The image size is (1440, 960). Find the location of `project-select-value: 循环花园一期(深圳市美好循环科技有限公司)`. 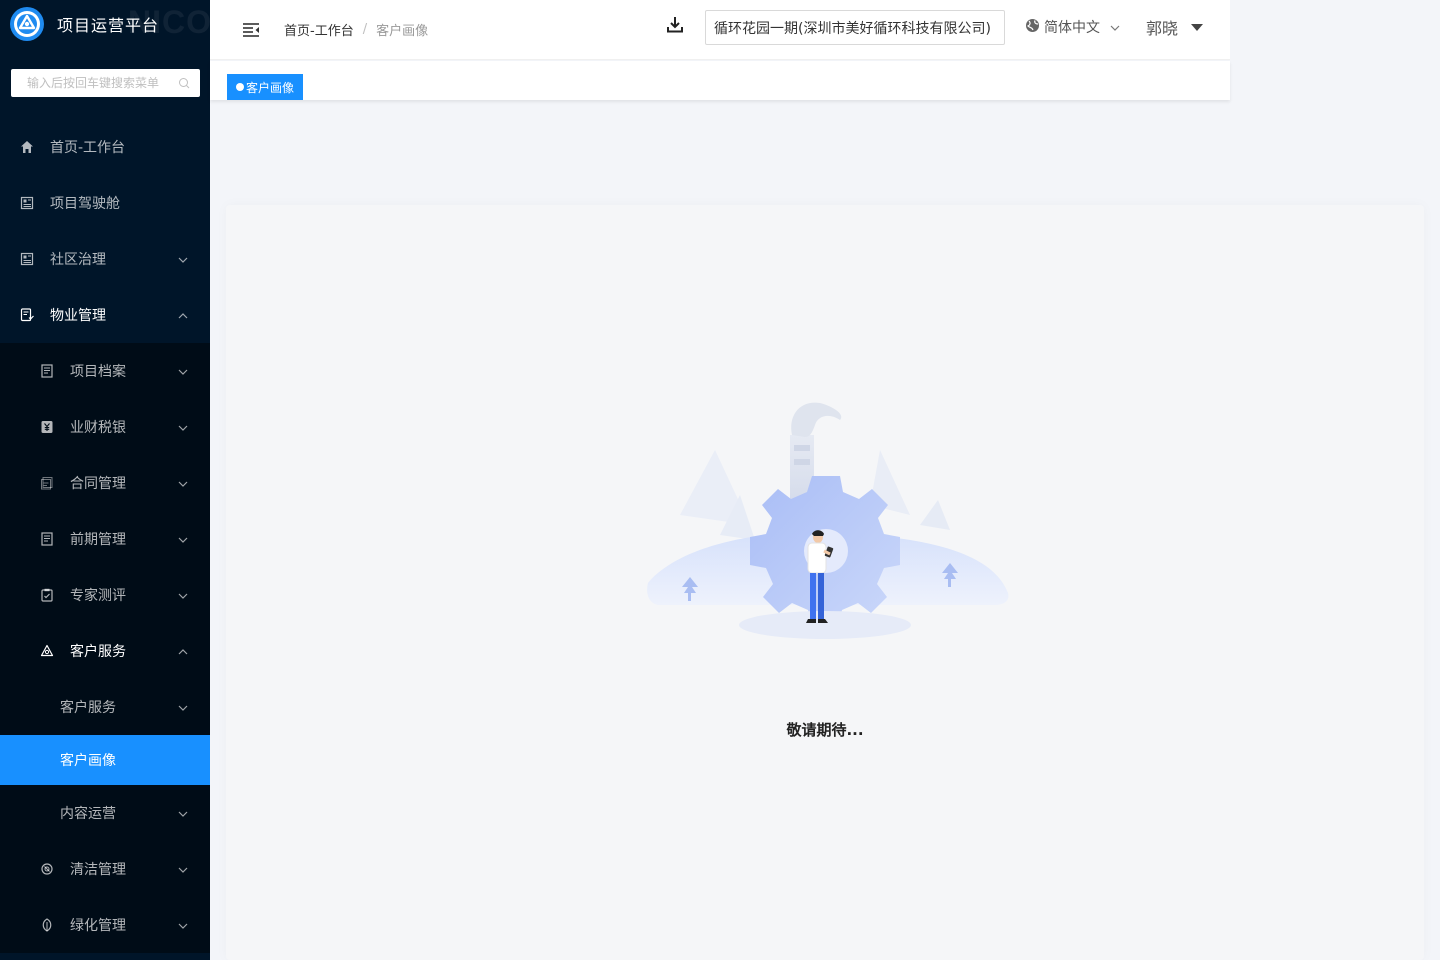

project-select-value: 循环花园一期(深圳市美好循环科技有限公司) is located at coordinates (852, 28).